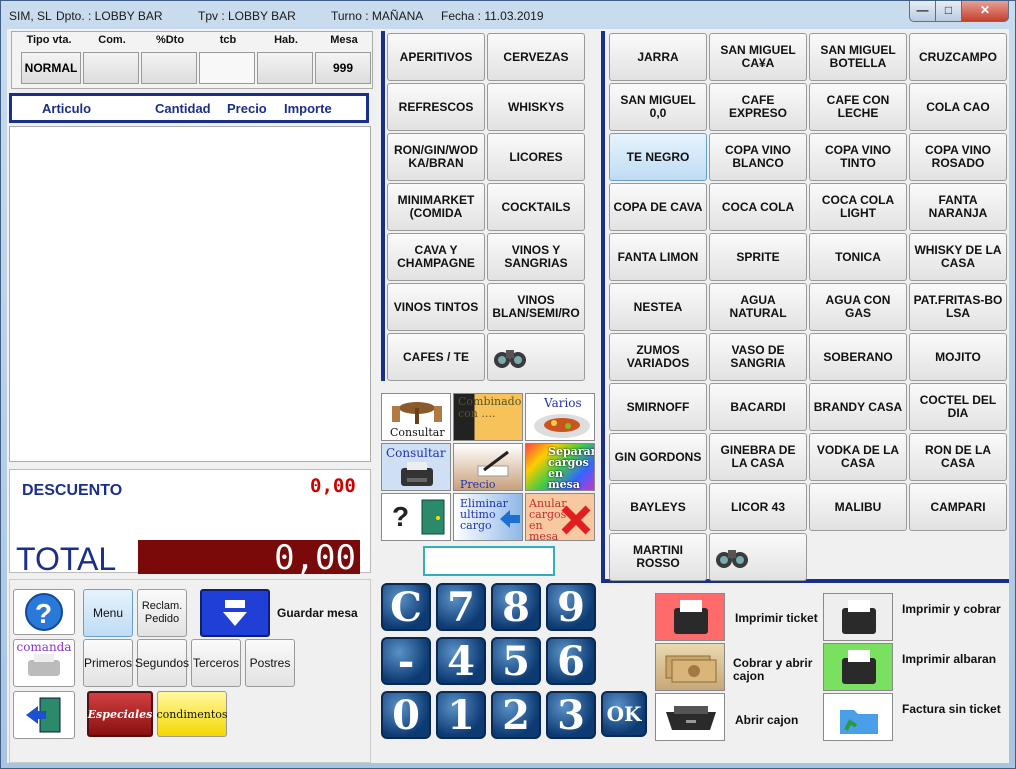  I want to click on product-button: SAN MIGUEL CA¥A, so click(758, 57).